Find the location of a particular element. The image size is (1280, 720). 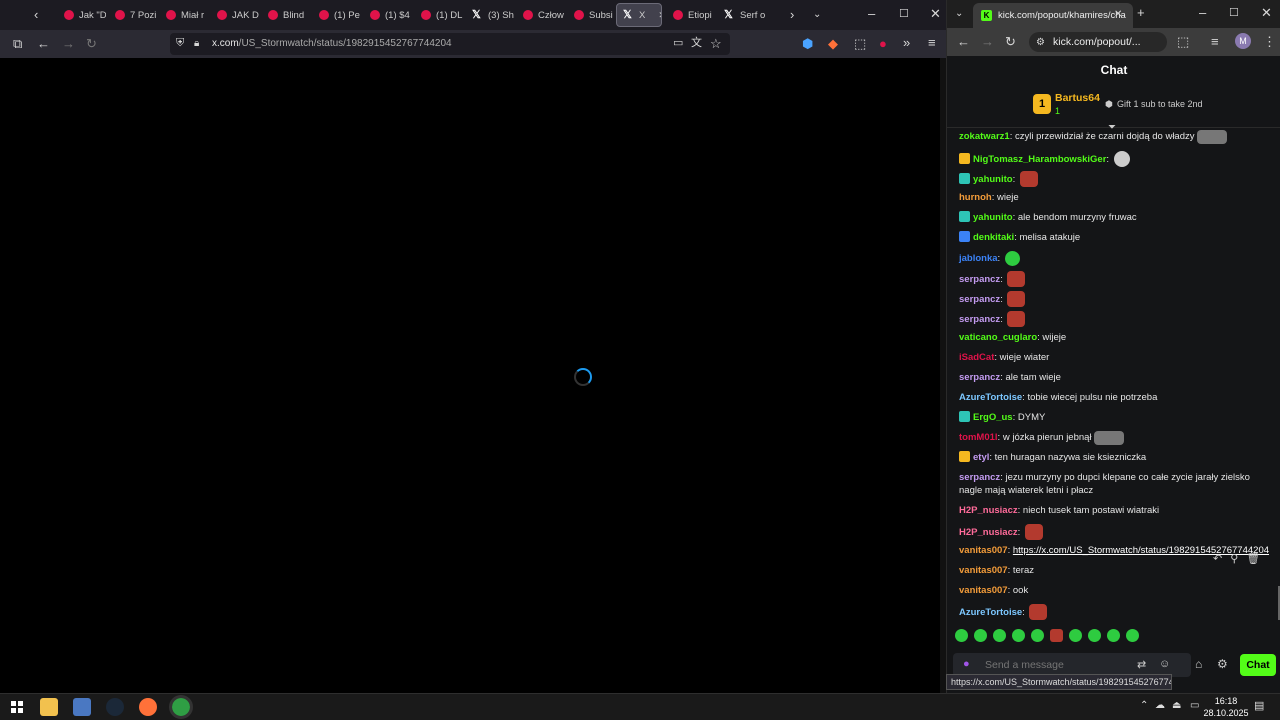

chat-username: NigTomasz_HarambowskiGer is located at coordinates (1039, 159).